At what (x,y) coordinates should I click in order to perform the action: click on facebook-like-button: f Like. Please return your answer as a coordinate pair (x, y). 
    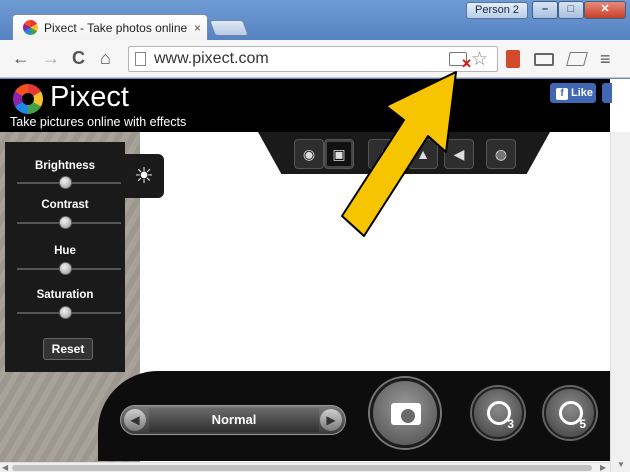
    Looking at the image, I should click on (573, 93).